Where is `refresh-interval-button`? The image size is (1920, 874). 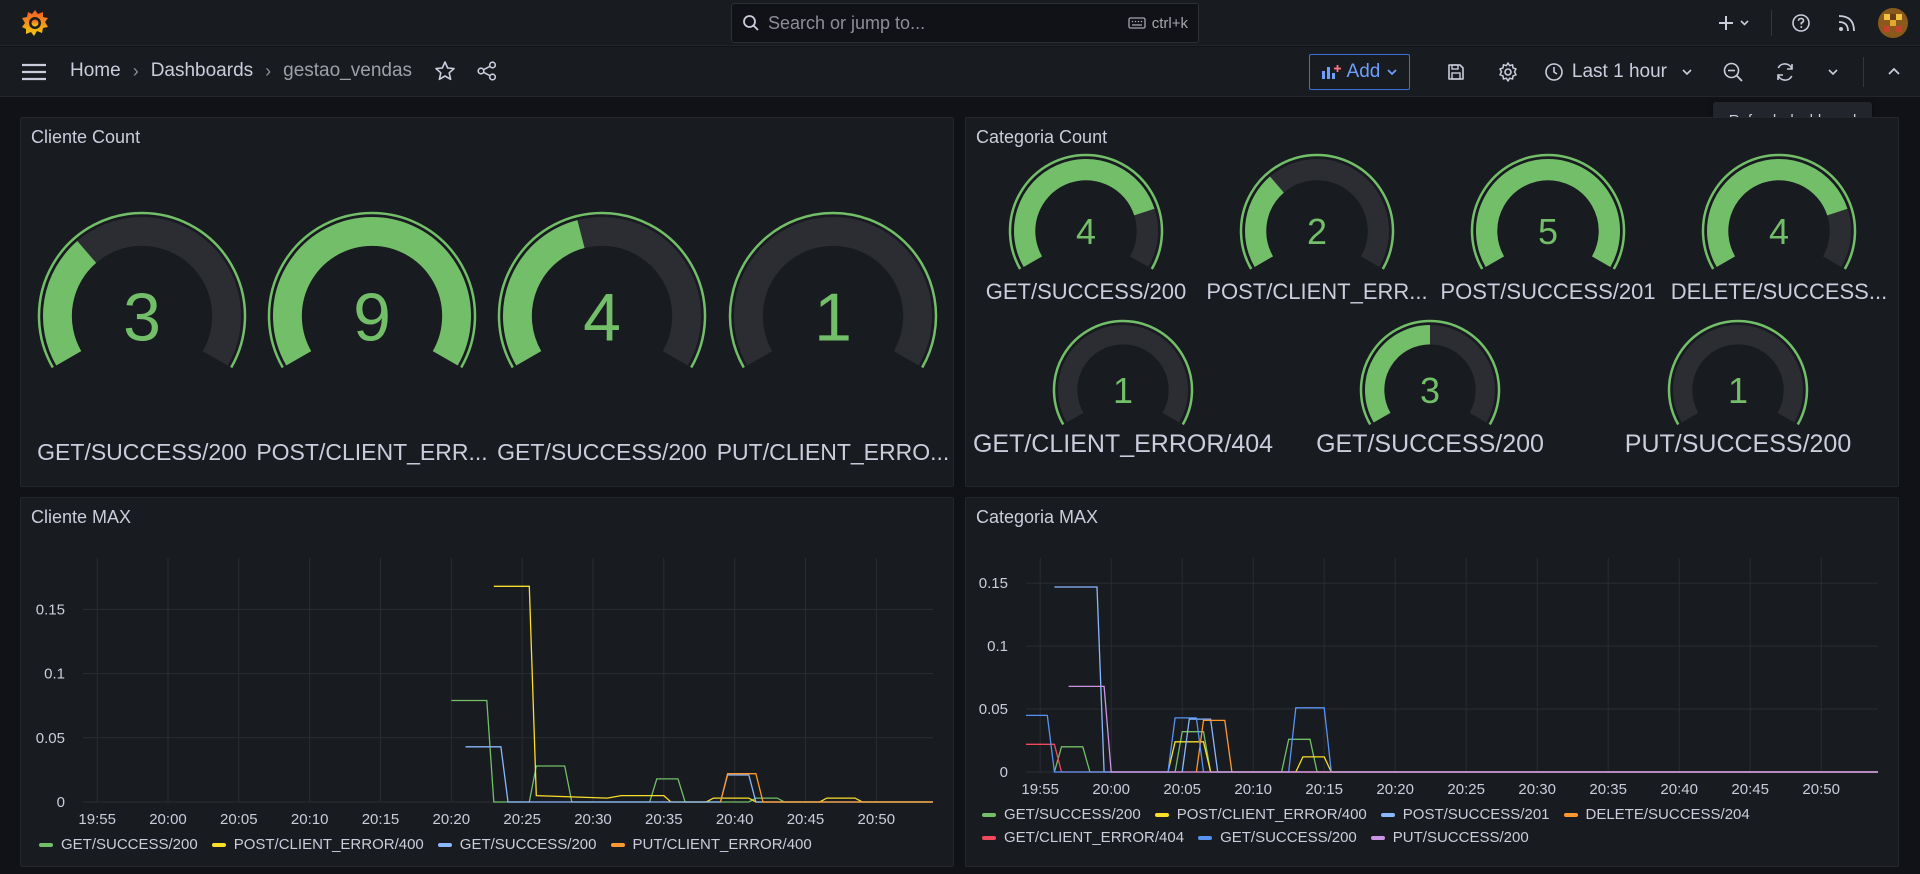
refresh-interval-button is located at coordinates (1833, 72).